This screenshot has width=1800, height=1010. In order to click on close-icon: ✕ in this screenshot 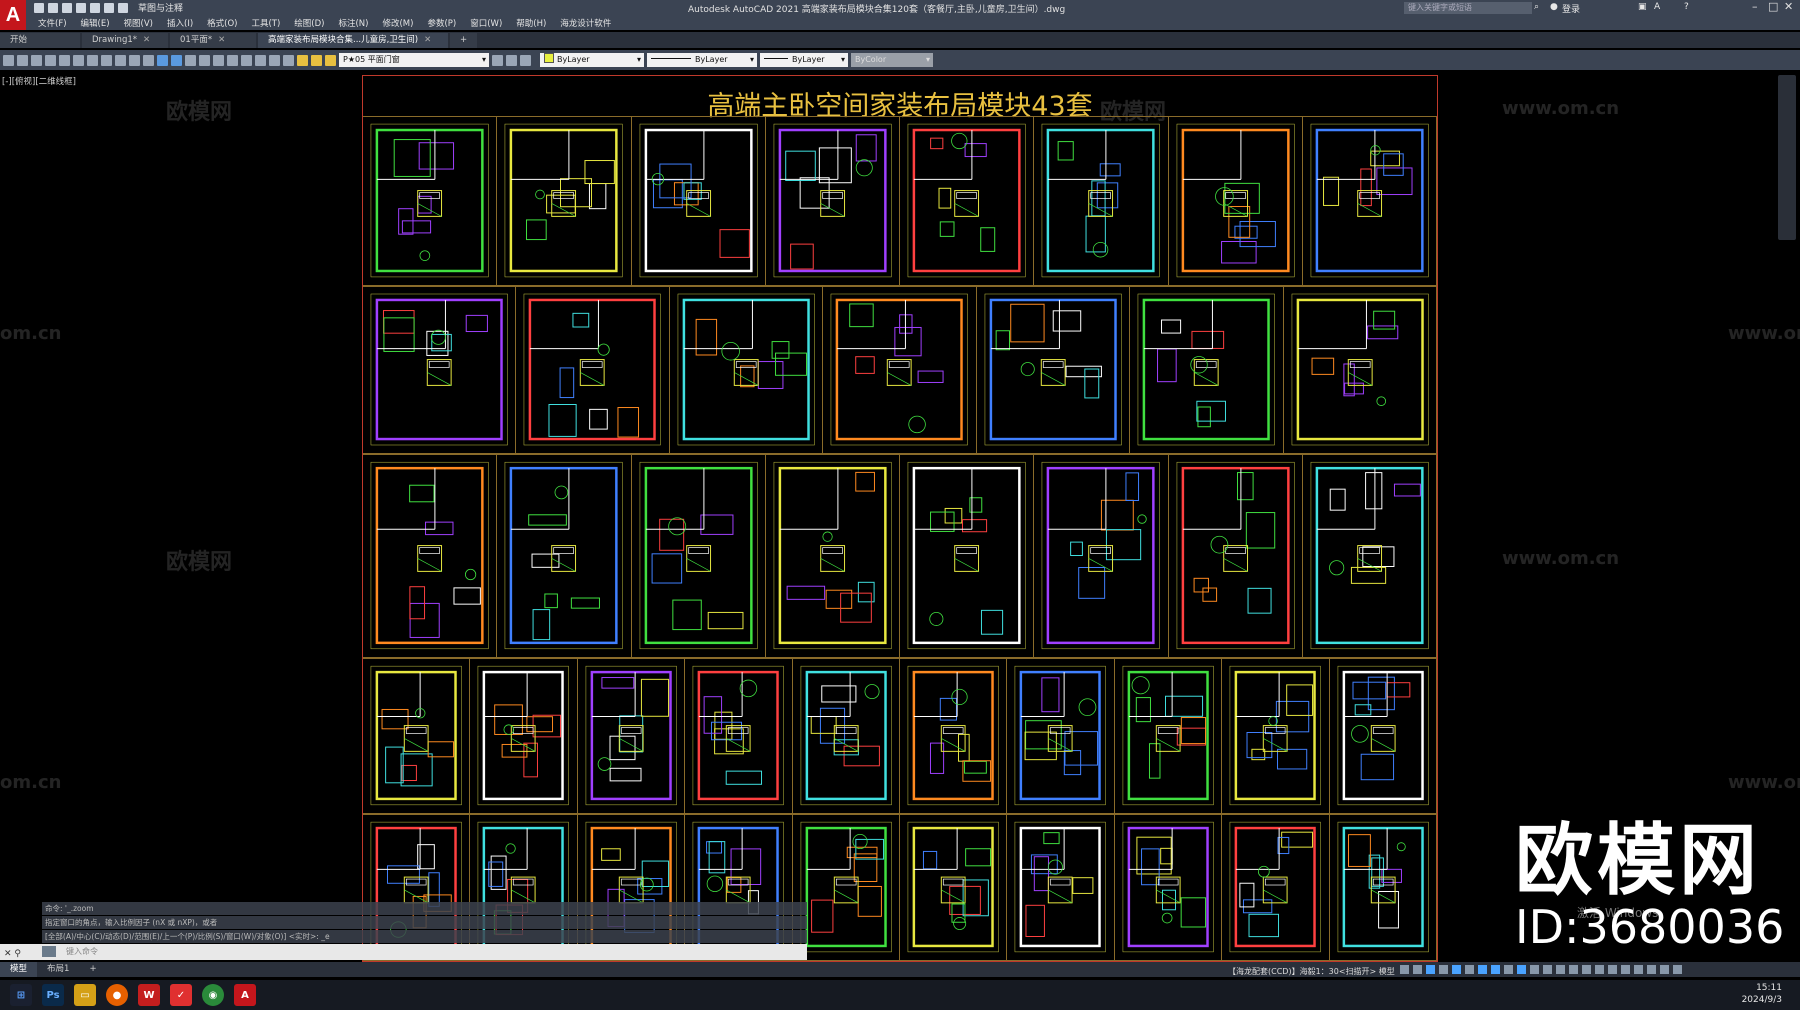, I will do `click(1788, 6)`.